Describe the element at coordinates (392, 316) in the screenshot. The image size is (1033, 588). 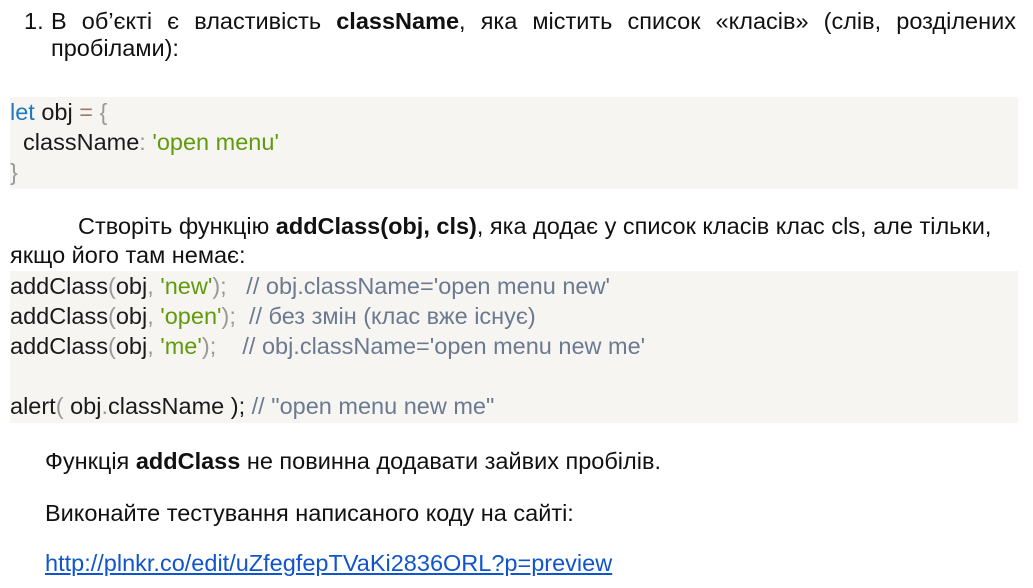
I see `code-comment: // без змін (клас вже існує)` at that location.